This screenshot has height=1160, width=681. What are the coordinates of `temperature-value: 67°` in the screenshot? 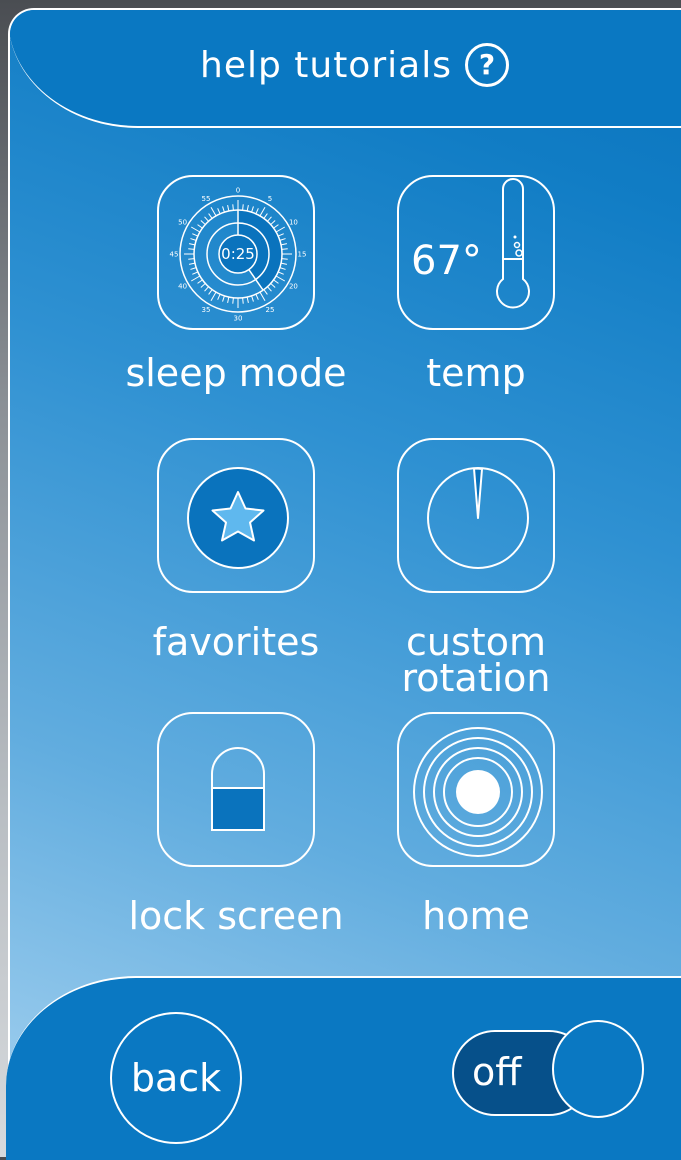 It's located at (446, 261).